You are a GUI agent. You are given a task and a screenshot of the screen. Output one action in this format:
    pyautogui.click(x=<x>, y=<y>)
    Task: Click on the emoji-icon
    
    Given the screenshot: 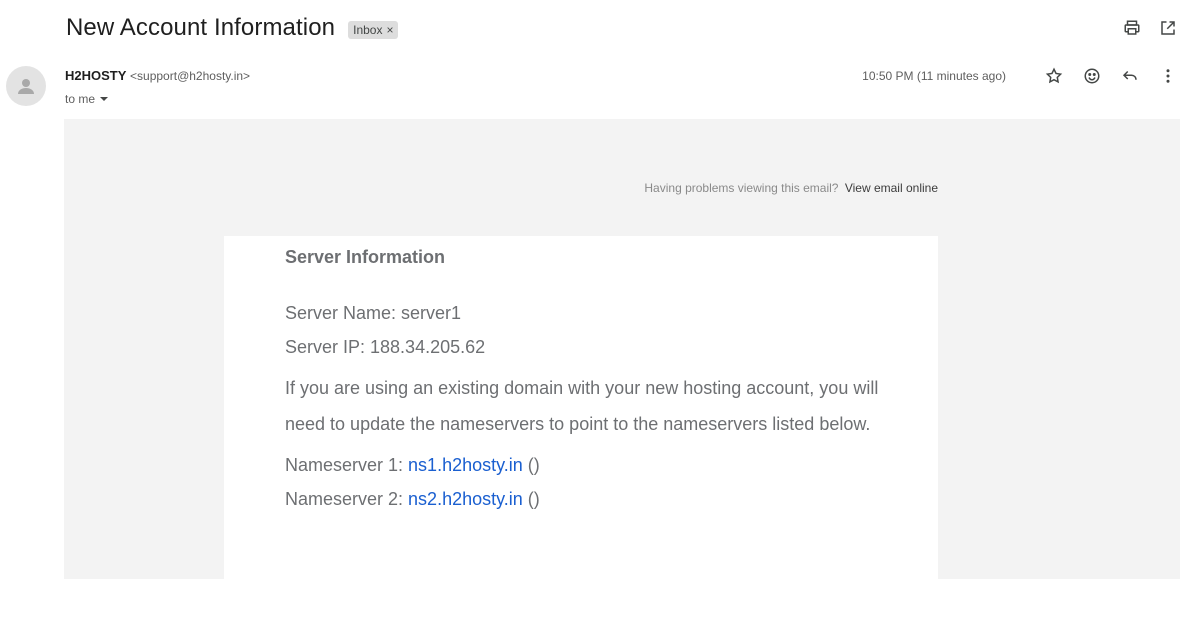 What is the action you would take?
    pyautogui.click(x=1092, y=76)
    